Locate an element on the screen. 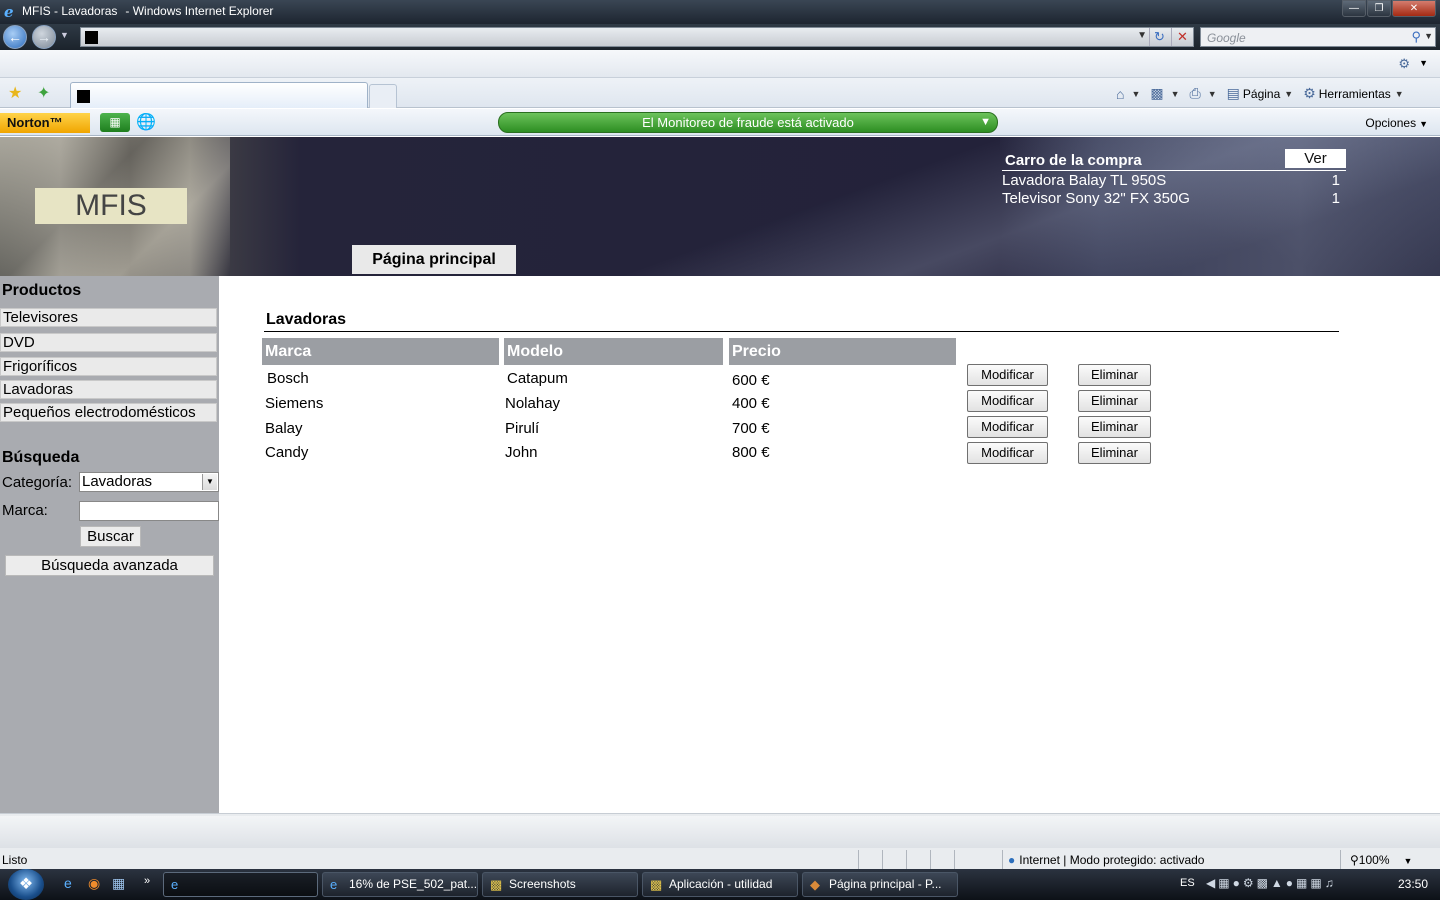  menu-row: ⚙ ▼ is located at coordinates (720, 64).